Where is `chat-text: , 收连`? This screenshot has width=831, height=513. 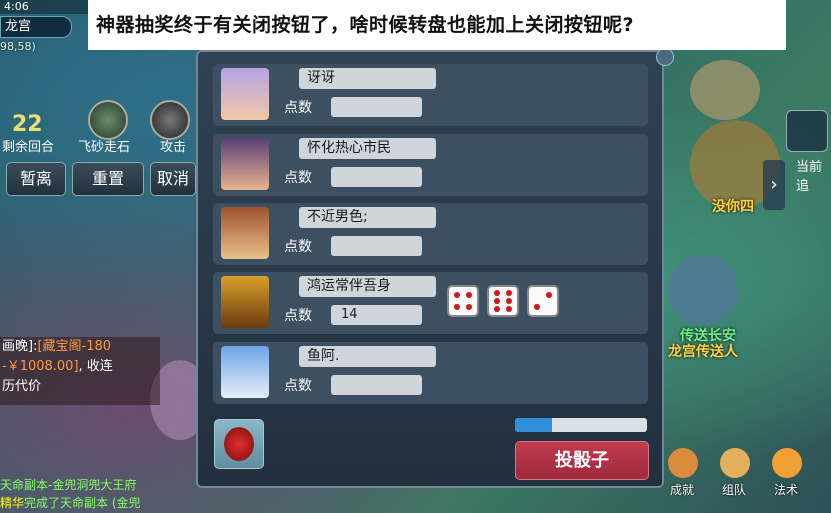
chat-text: , 收连 is located at coordinates (95, 366).